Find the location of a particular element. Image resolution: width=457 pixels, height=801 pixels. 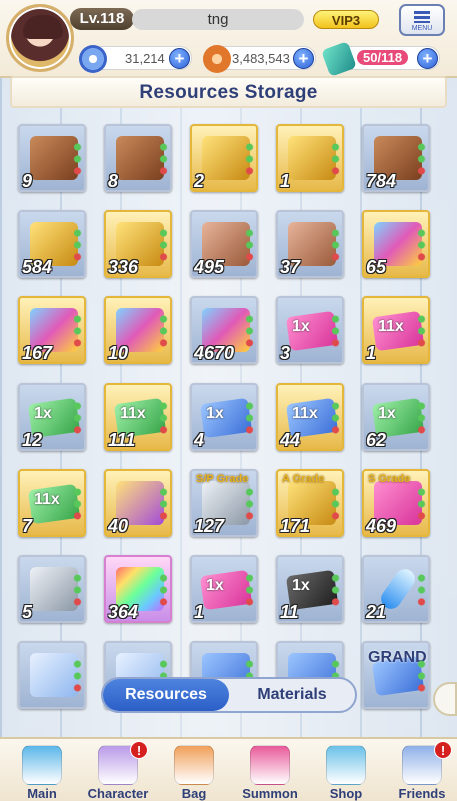

capsule-icon is located at coordinates (54, 675).